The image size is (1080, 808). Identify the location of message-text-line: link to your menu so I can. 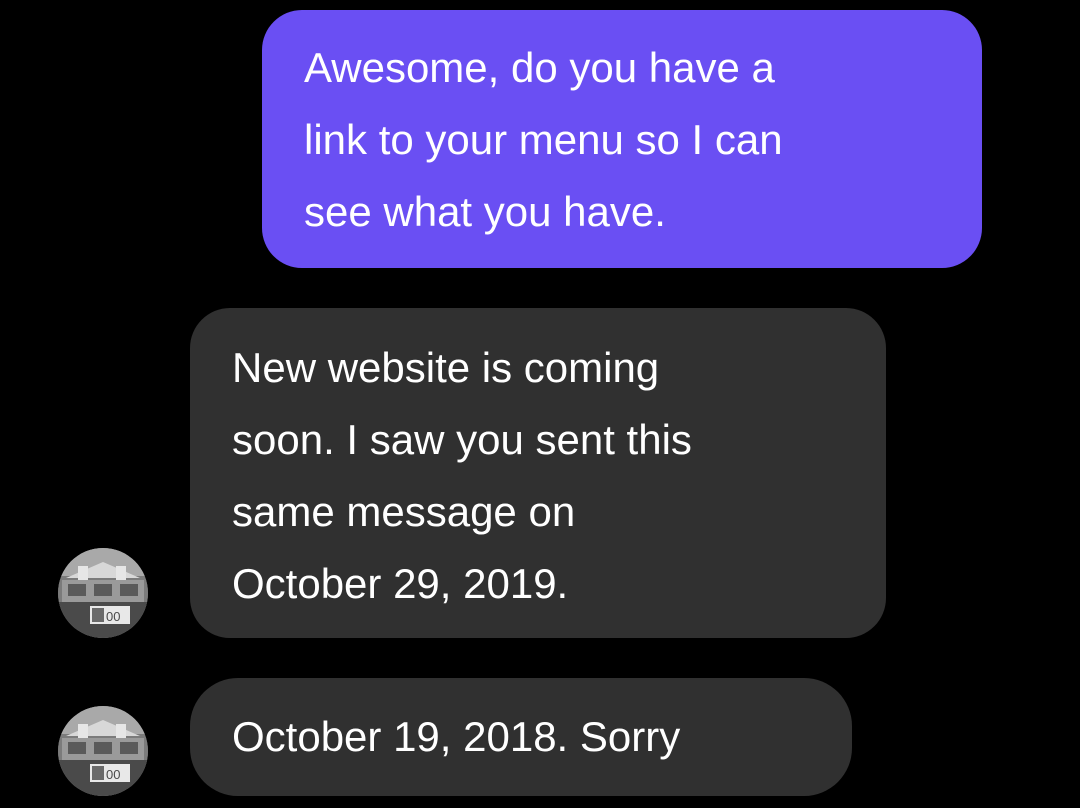
(543, 139).